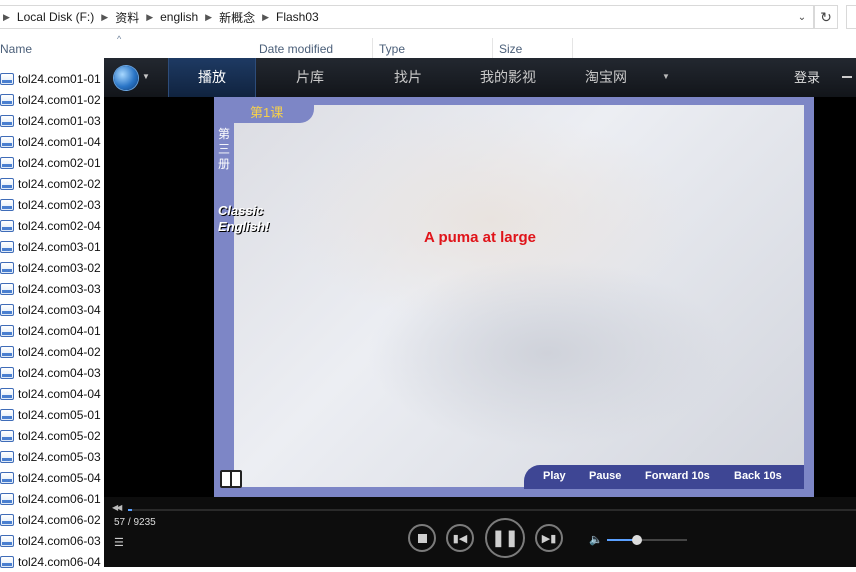 The width and height of the screenshot is (856, 572). What do you see at coordinates (492, 510) in the screenshot?
I see `seek-bar` at bounding box center [492, 510].